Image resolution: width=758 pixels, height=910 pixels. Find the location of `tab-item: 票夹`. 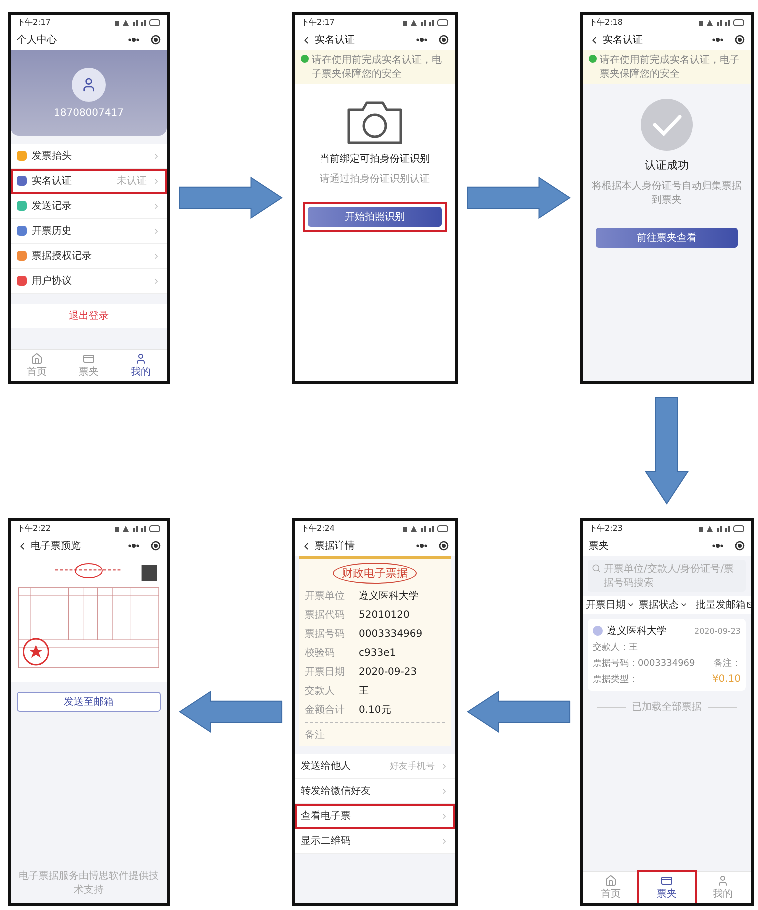

tab-item: 票夹 is located at coordinates (667, 887).